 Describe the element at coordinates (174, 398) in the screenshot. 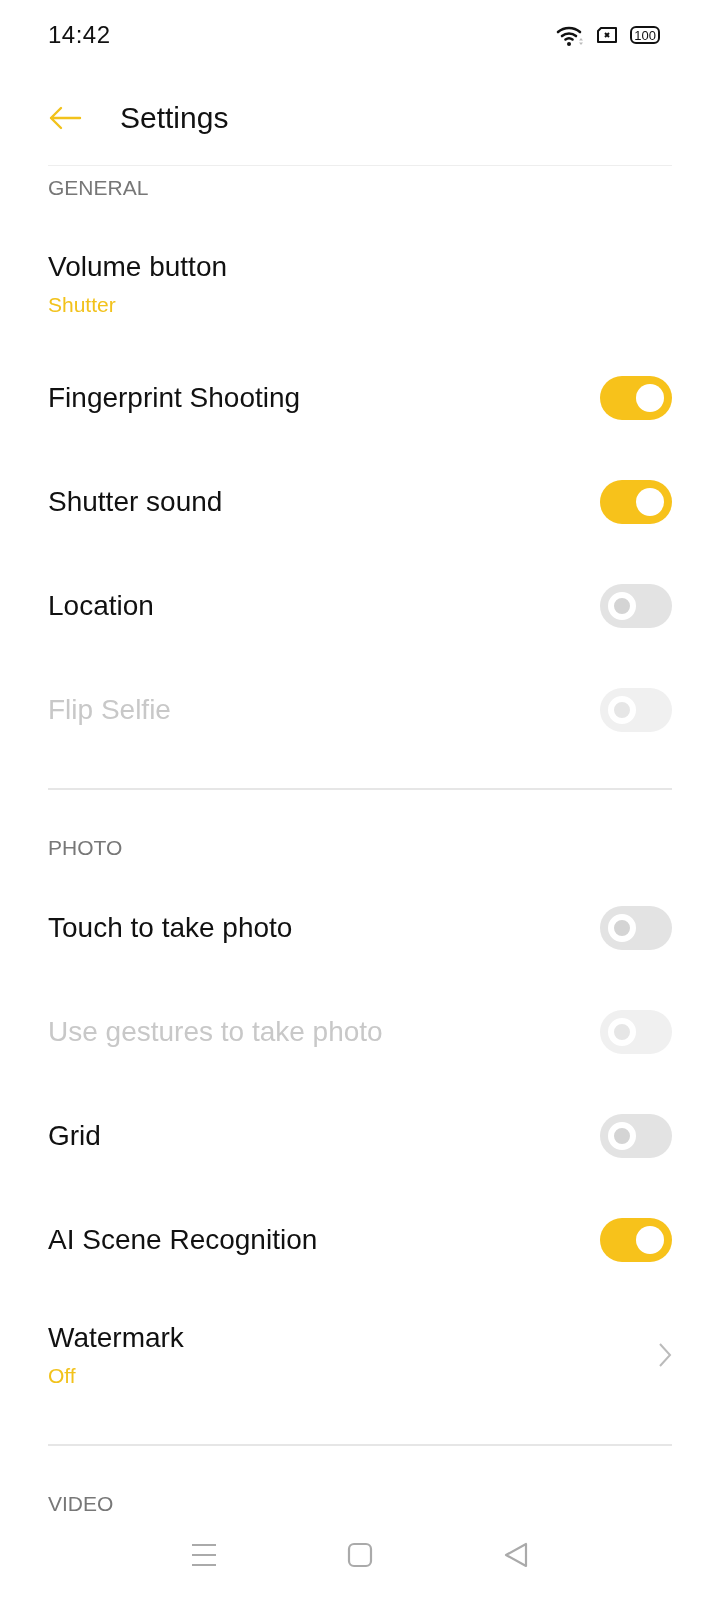

I see `setting-label: Fingerprint Shooting` at that location.